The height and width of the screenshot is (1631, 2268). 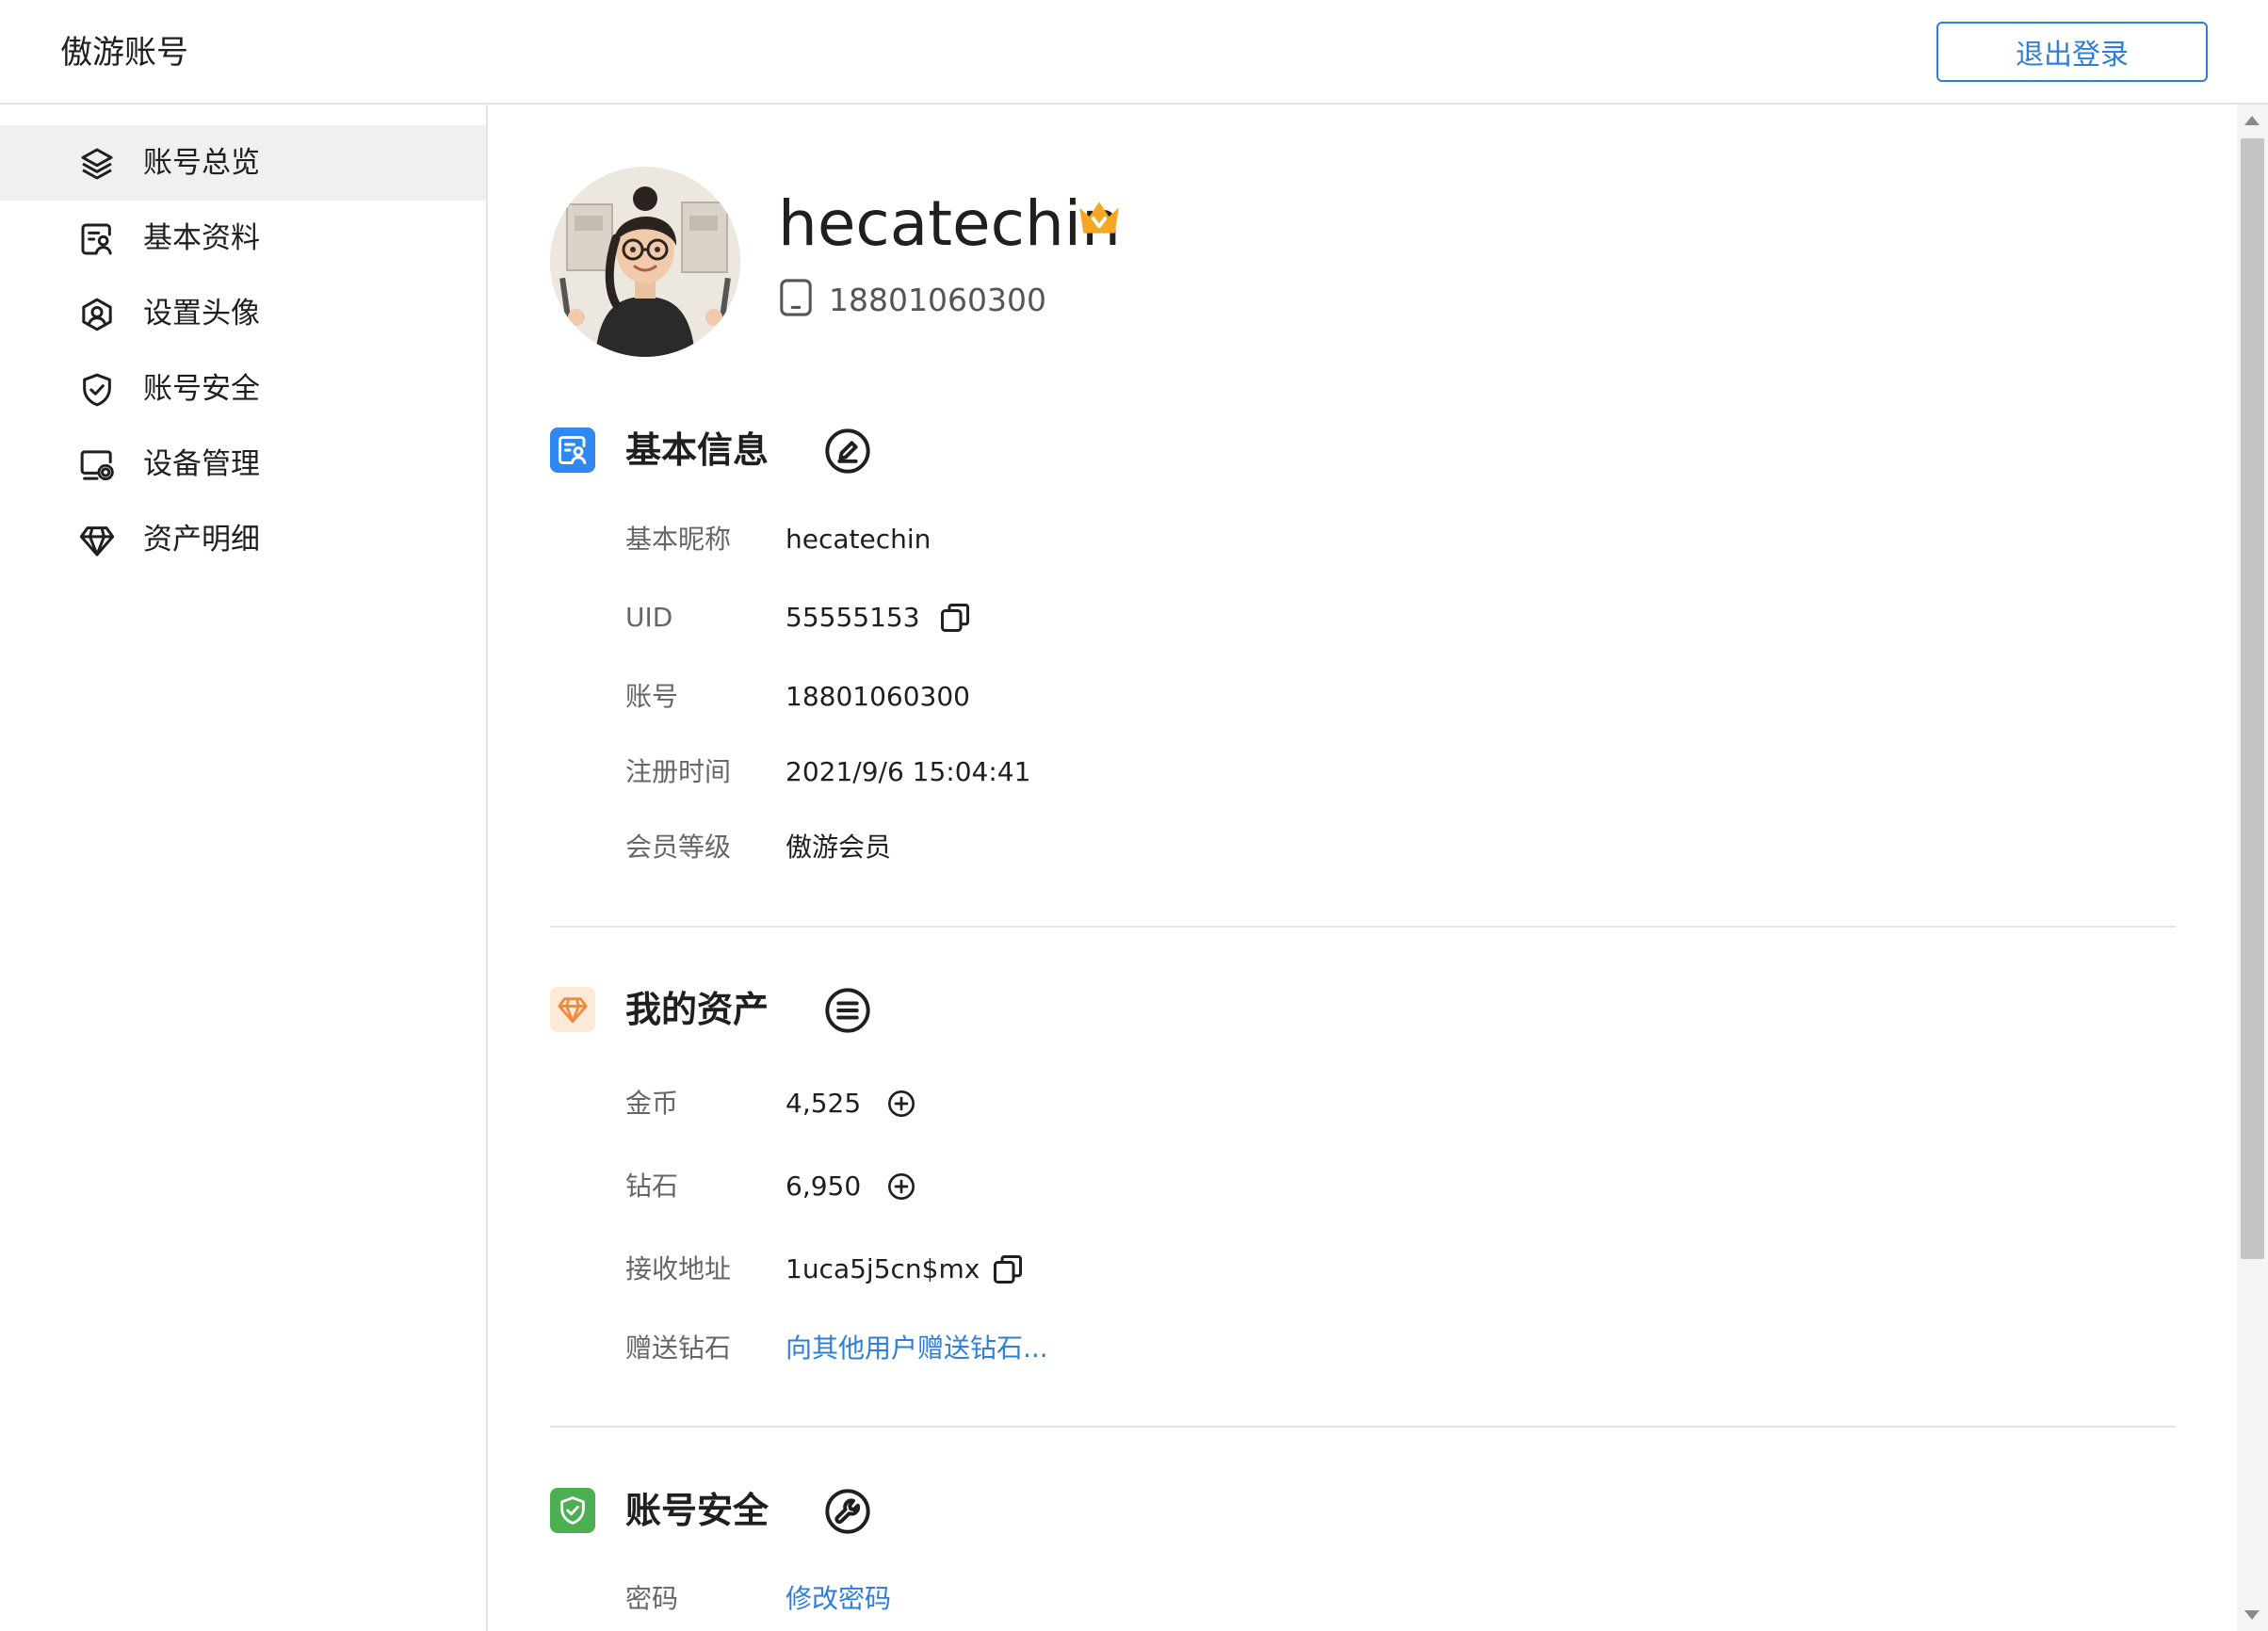 I want to click on sidebar-item-devices: 设备管理, so click(x=243, y=464).